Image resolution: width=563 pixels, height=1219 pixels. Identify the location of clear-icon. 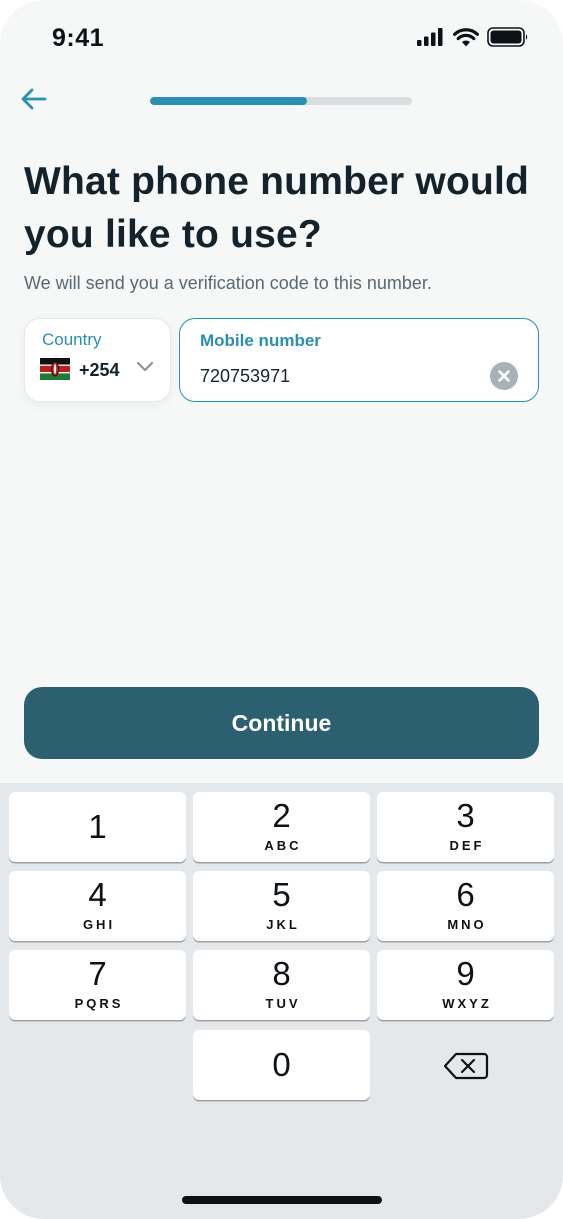
(504, 376).